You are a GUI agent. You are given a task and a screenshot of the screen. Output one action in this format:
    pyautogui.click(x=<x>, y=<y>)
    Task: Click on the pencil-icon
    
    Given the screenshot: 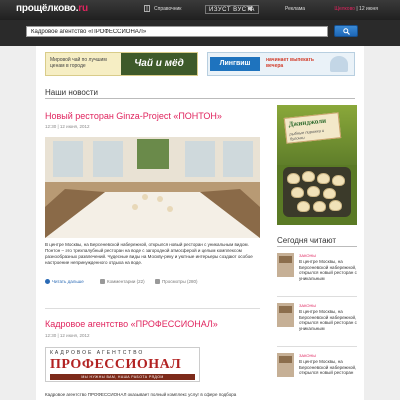 What is the action you would take?
    pyautogui.click(x=102, y=281)
    